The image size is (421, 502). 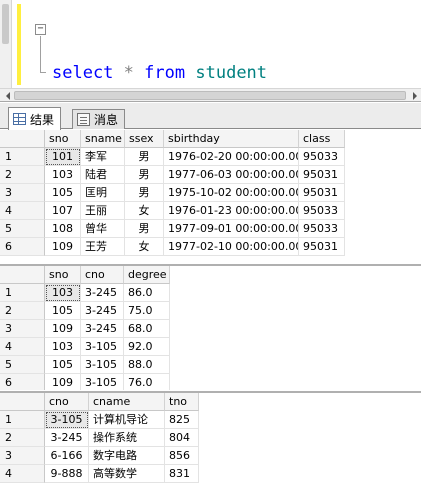 What do you see at coordinates (231, 229) in the screenshot?
I see `cell-sbirthday: 1977-09-01 00:00:00.000` at bounding box center [231, 229].